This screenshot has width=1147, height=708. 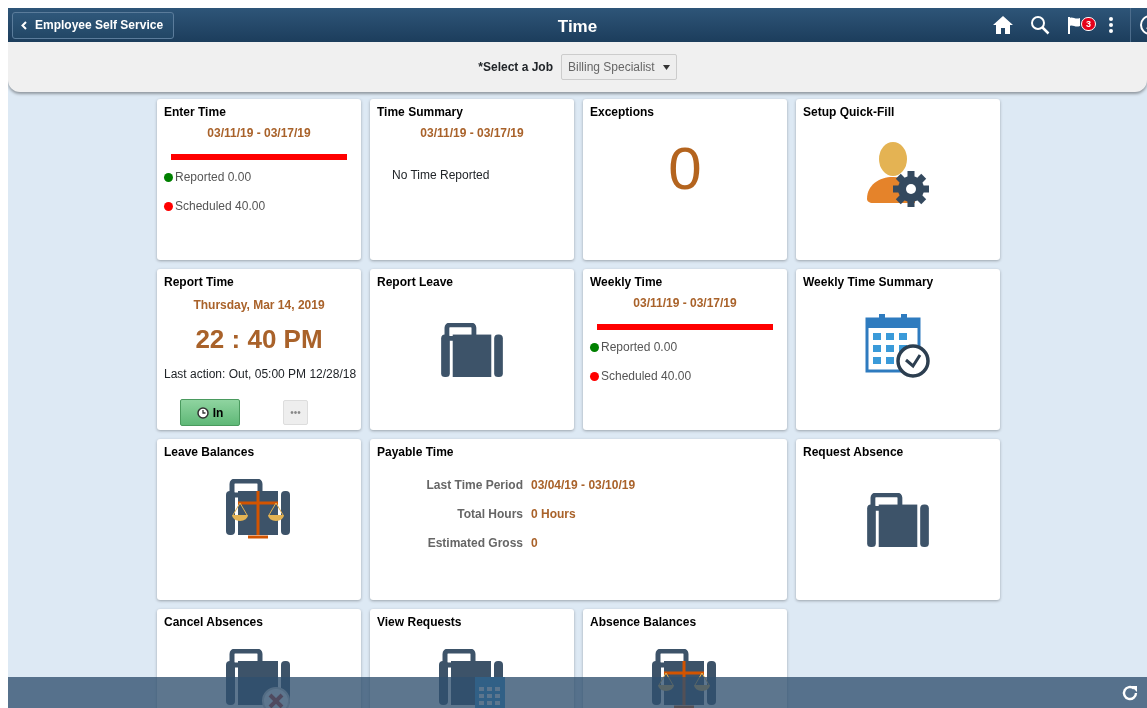 I want to click on field-label: Estimated Gross, so click(x=474, y=543).